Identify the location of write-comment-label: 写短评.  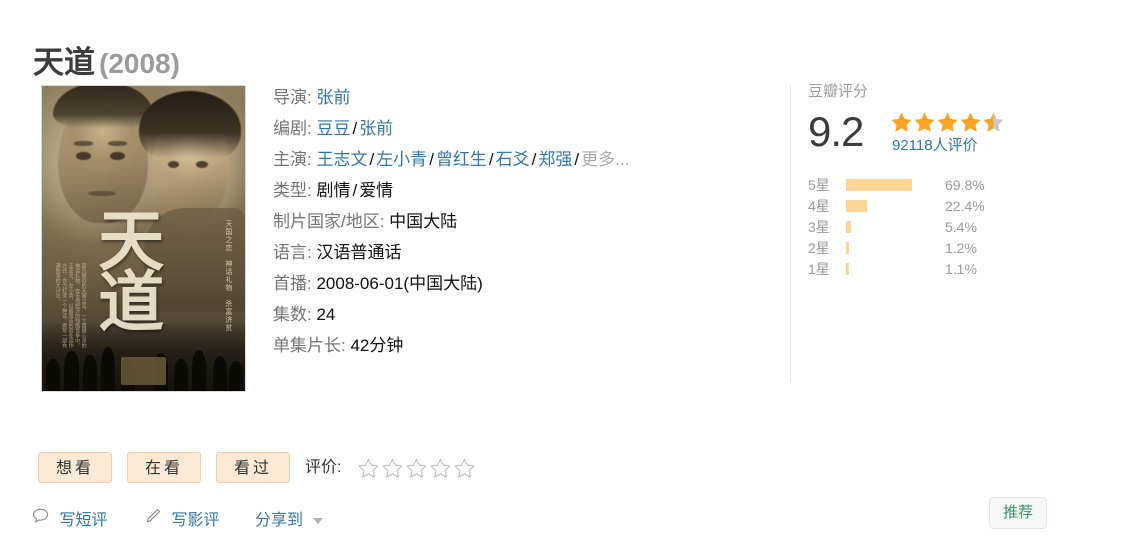
(83, 521).